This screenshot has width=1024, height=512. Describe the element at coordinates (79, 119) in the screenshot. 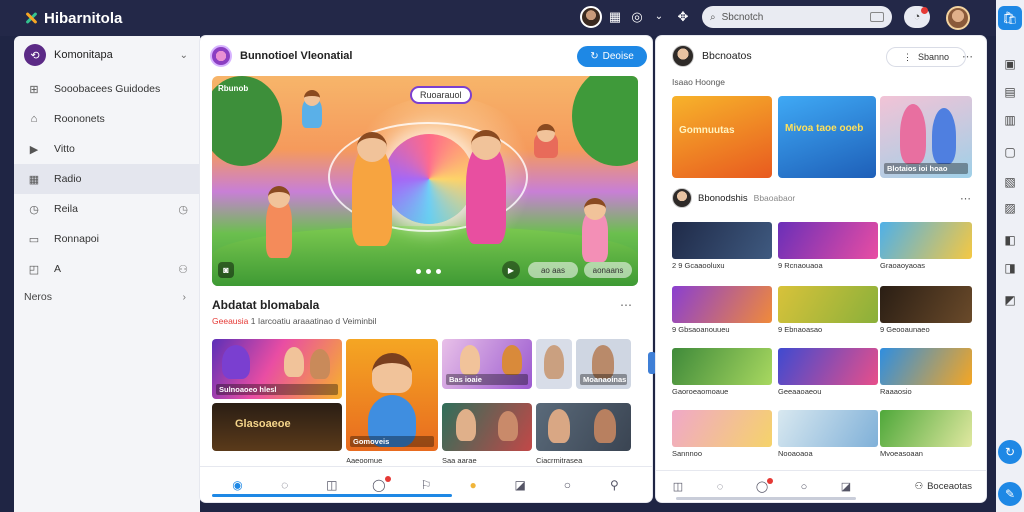

I see `sidebar-item-label: Roononets` at that location.